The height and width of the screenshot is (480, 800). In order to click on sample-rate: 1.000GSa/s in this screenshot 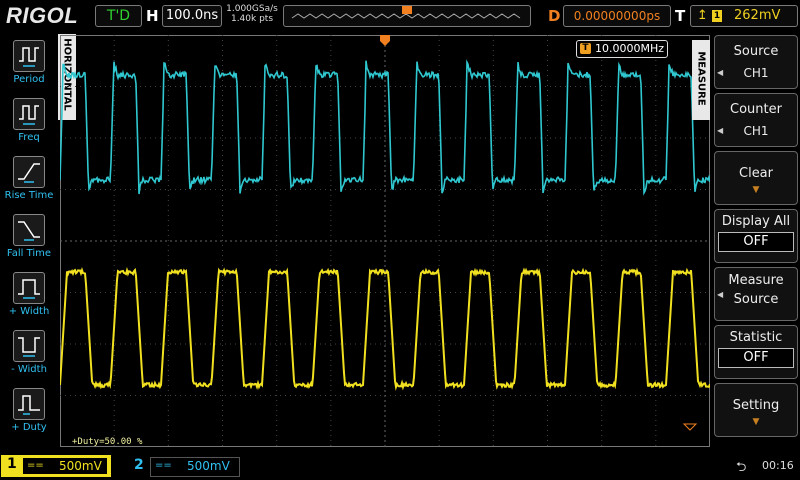, I will do `click(252, 9)`.